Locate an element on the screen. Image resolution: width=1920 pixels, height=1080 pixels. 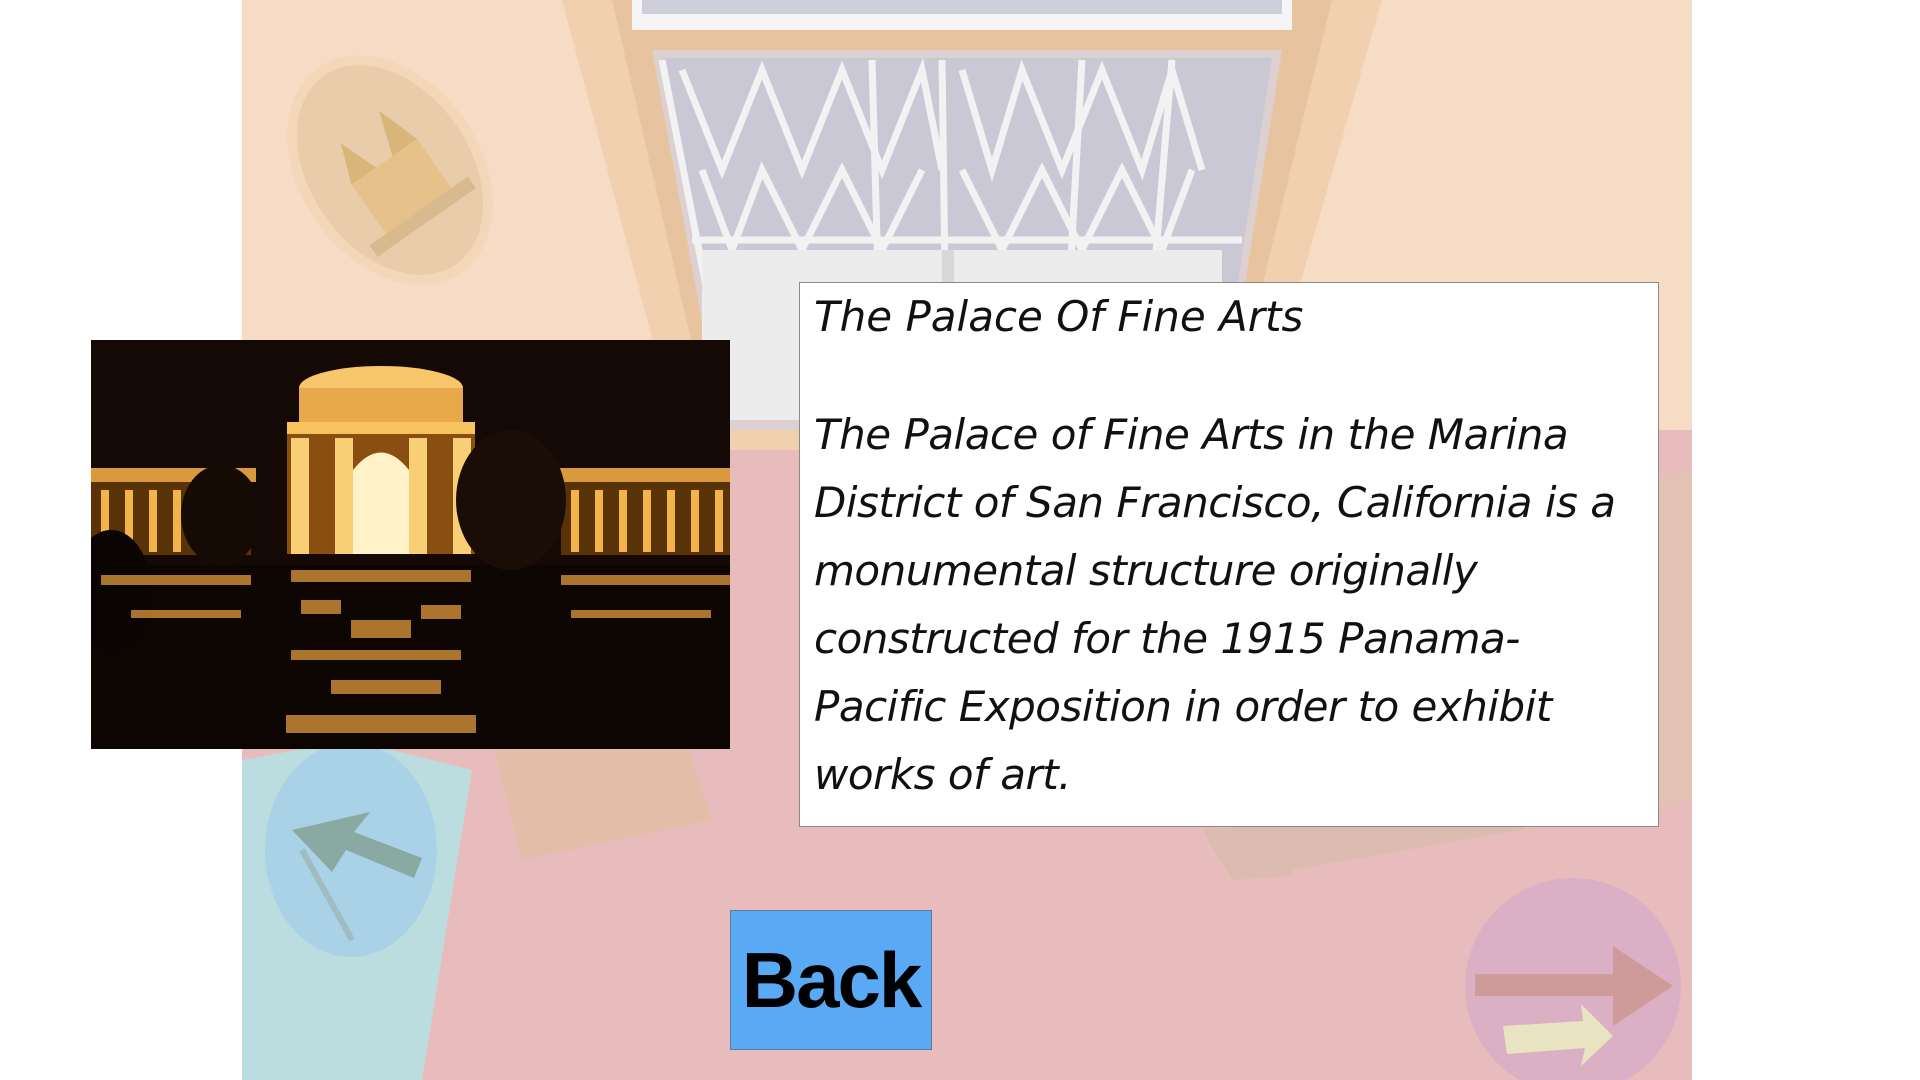
arrow-right-icon is located at coordinates (1573, 979).